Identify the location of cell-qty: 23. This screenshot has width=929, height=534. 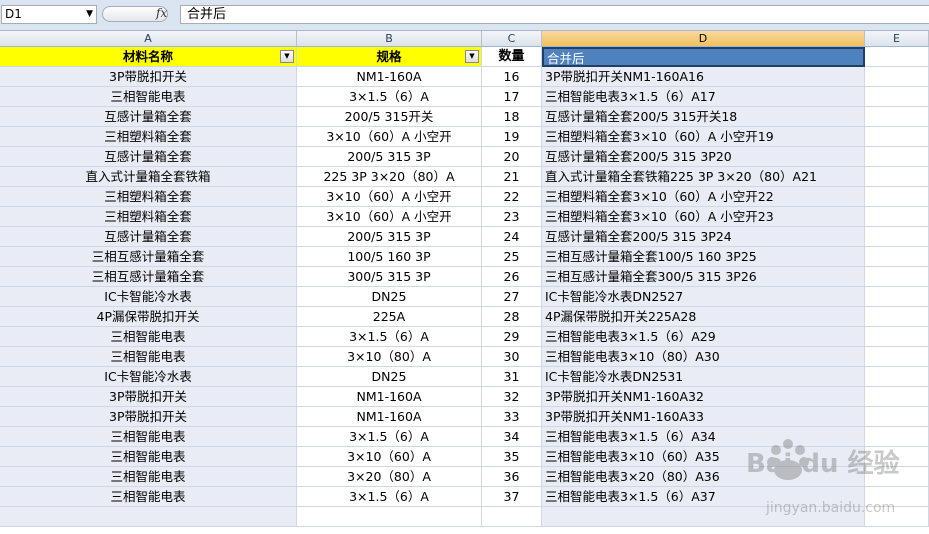
(512, 217).